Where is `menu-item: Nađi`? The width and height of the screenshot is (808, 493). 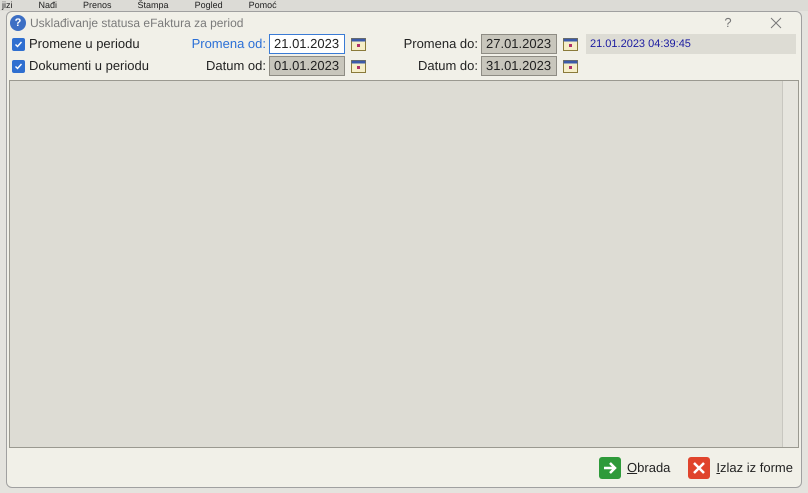
menu-item: Nađi is located at coordinates (48, 5).